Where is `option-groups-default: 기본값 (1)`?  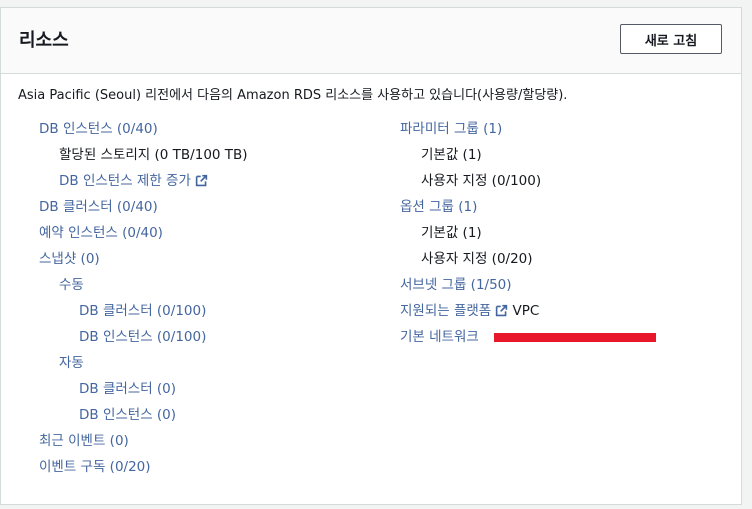 option-groups-default: 기본값 (1) is located at coordinates (451, 233).